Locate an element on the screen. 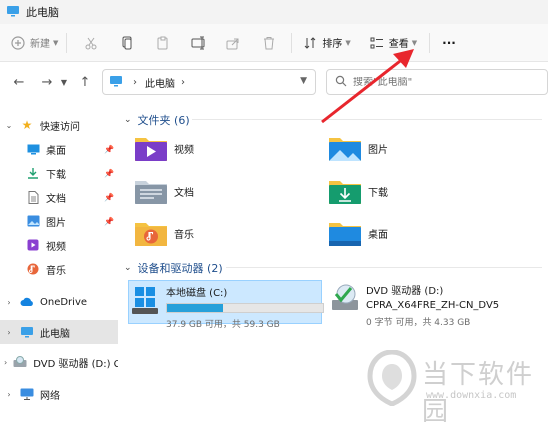  group-title: 文件夹 (6) is located at coordinates (163, 120).